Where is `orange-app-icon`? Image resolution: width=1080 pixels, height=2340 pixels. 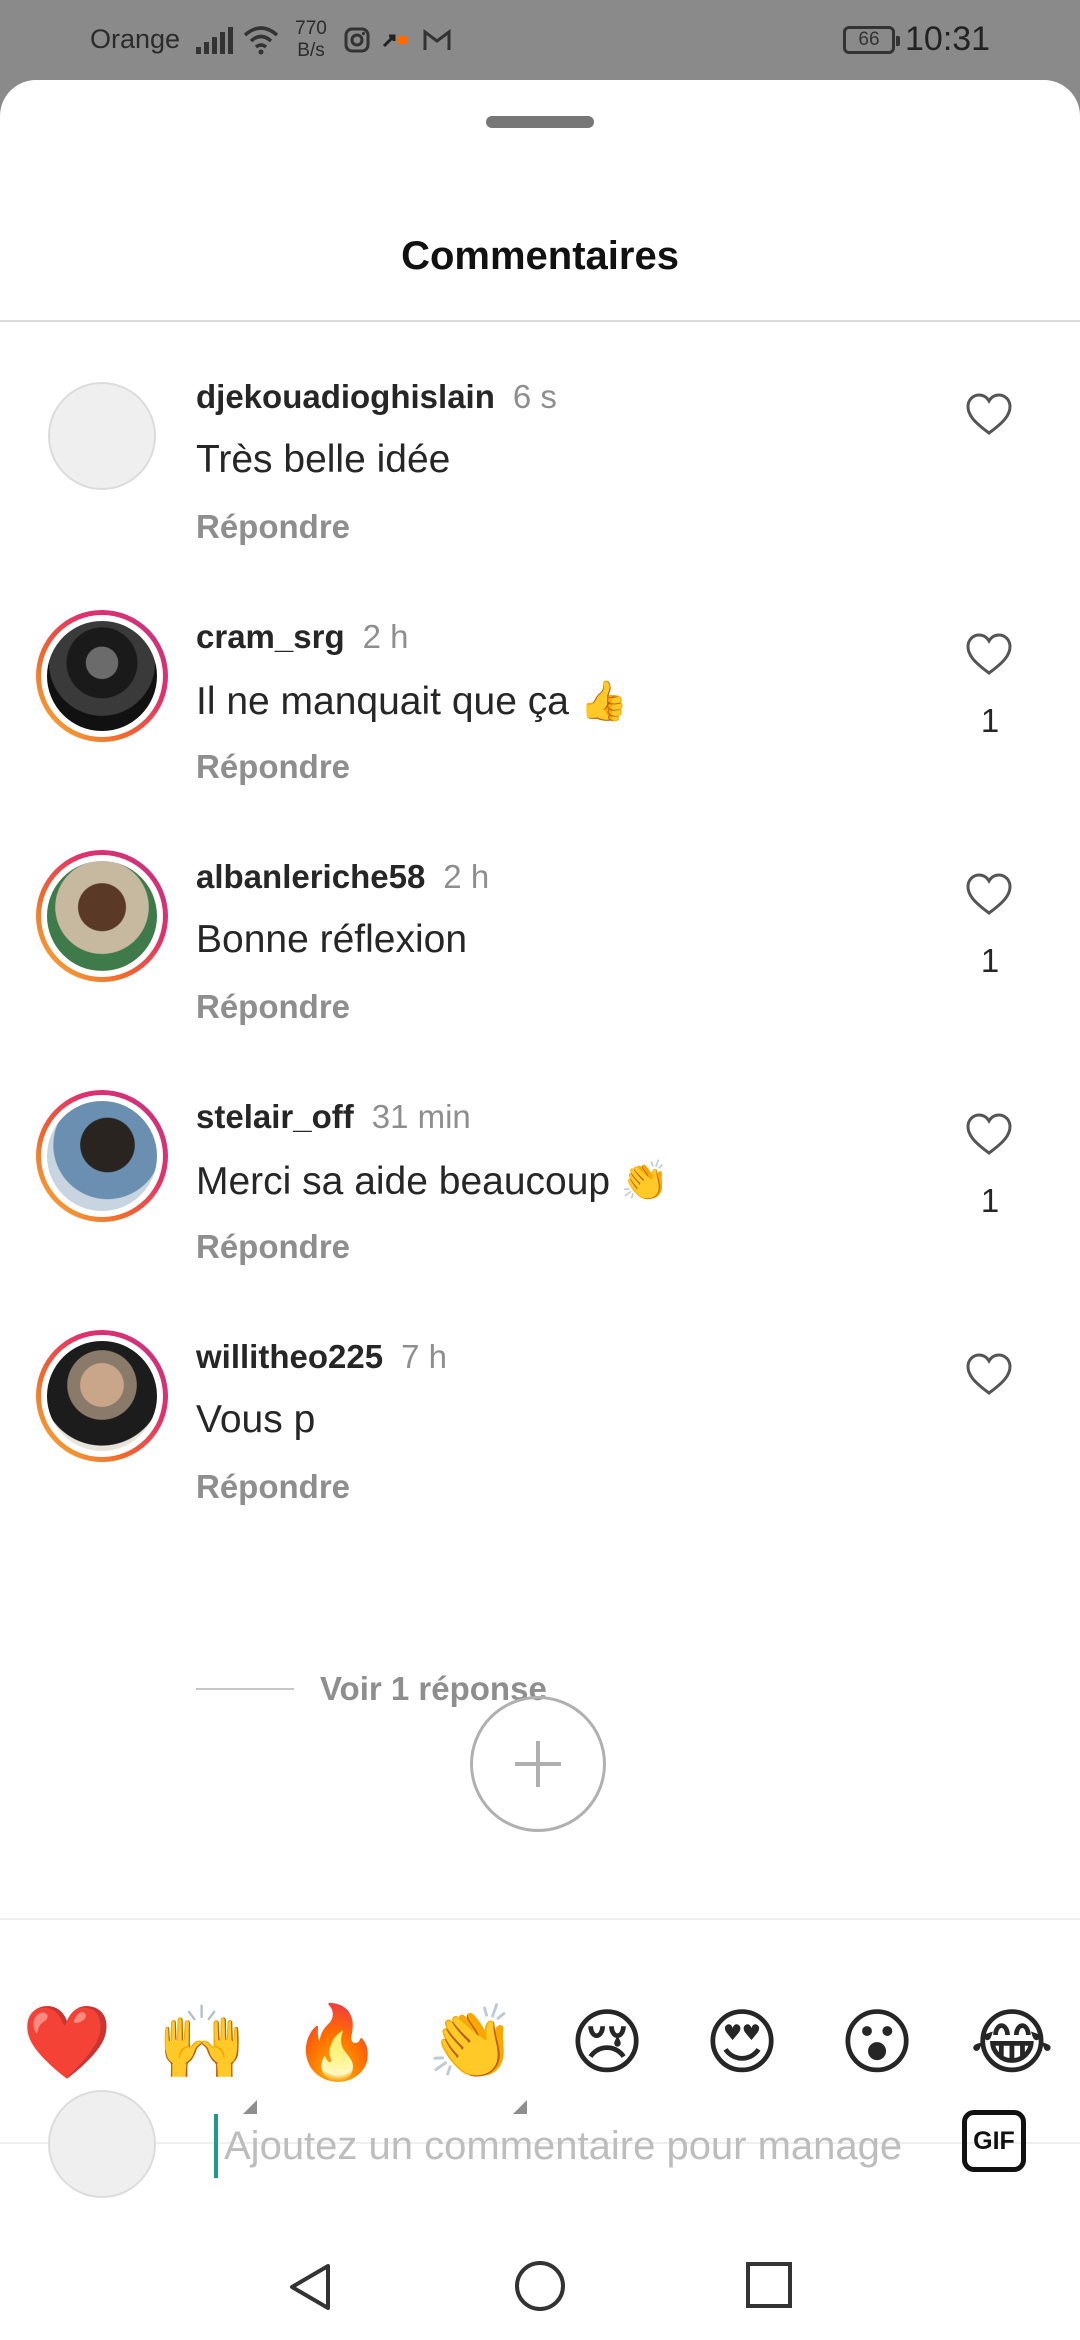 orange-app-icon is located at coordinates (394, 41).